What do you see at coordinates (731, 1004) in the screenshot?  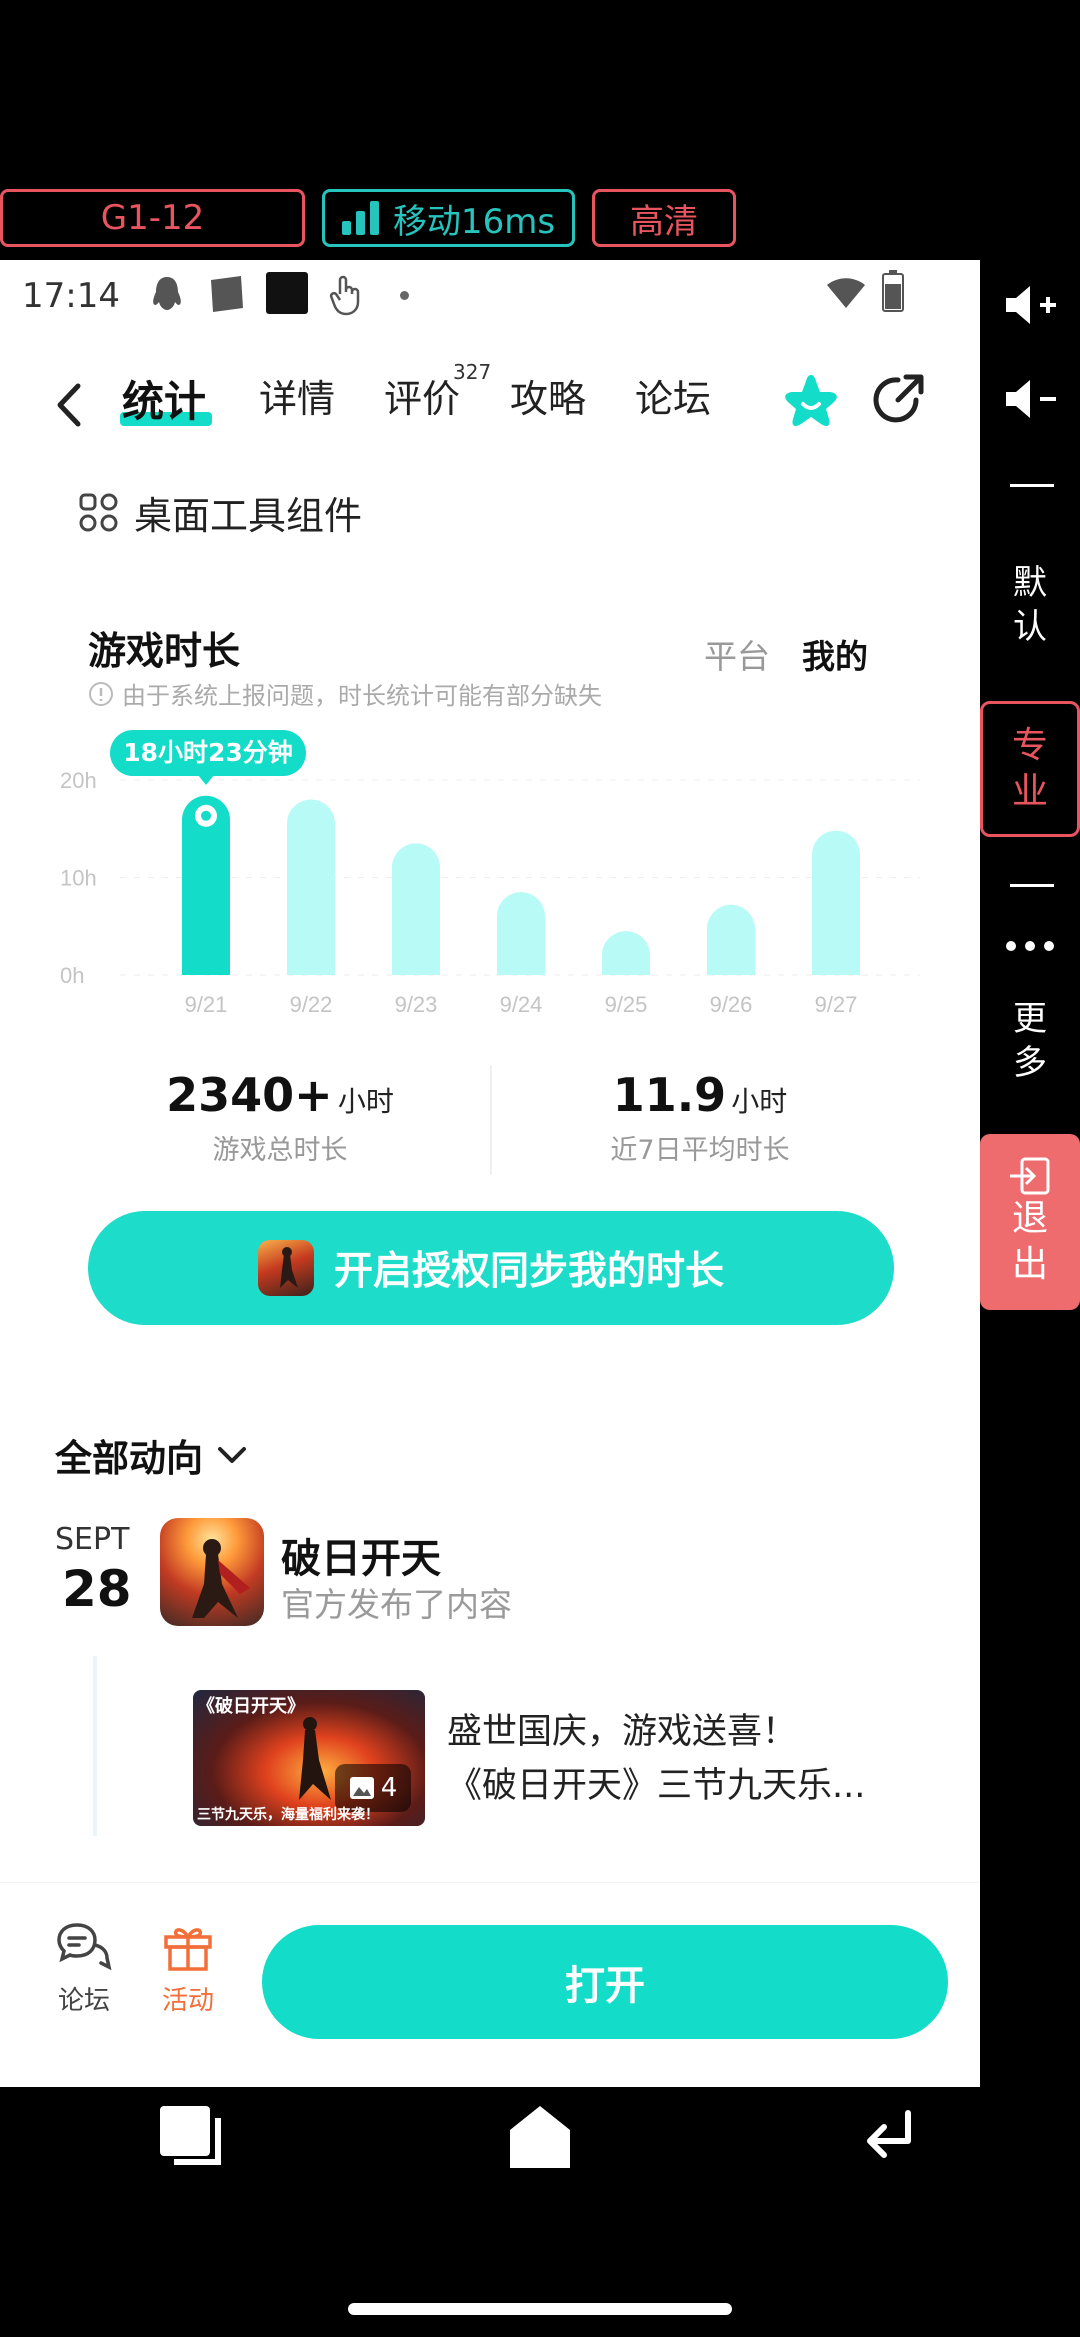 I see `x-tick-label: 9/26` at bounding box center [731, 1004].